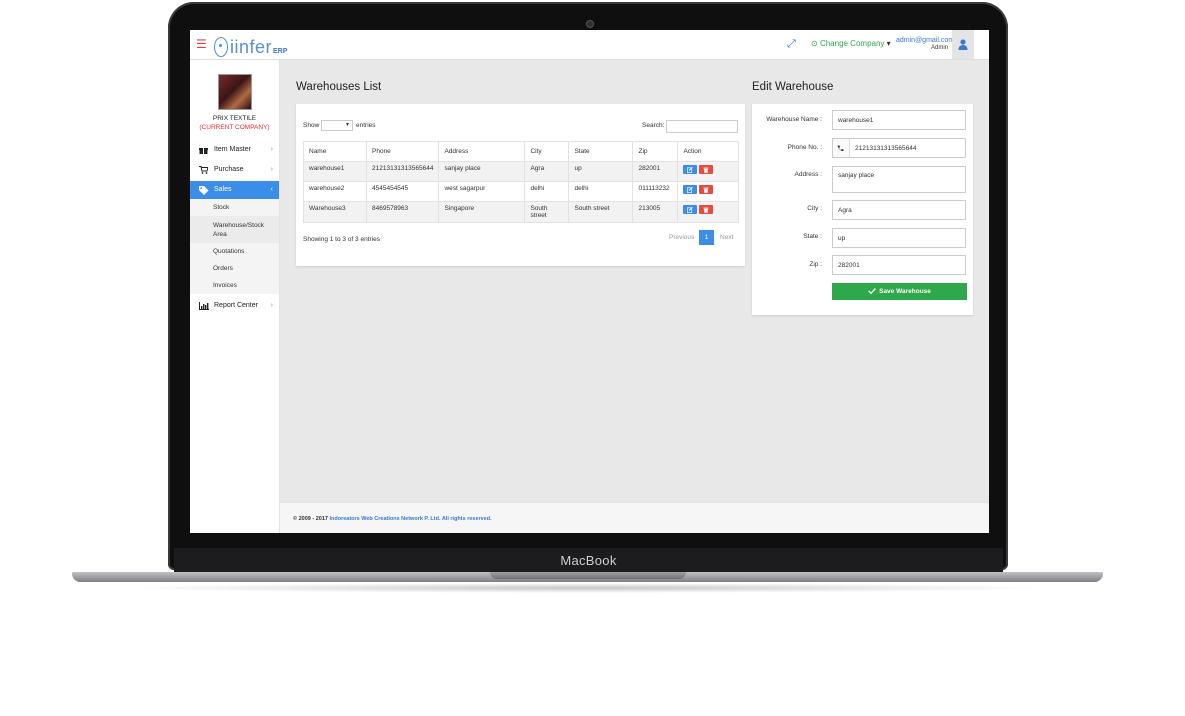 Image resolution: width=1185 pixels, height=716 pixels. I want to click on sidebar-subitem-quotations: Quotations, so click(234, 251).